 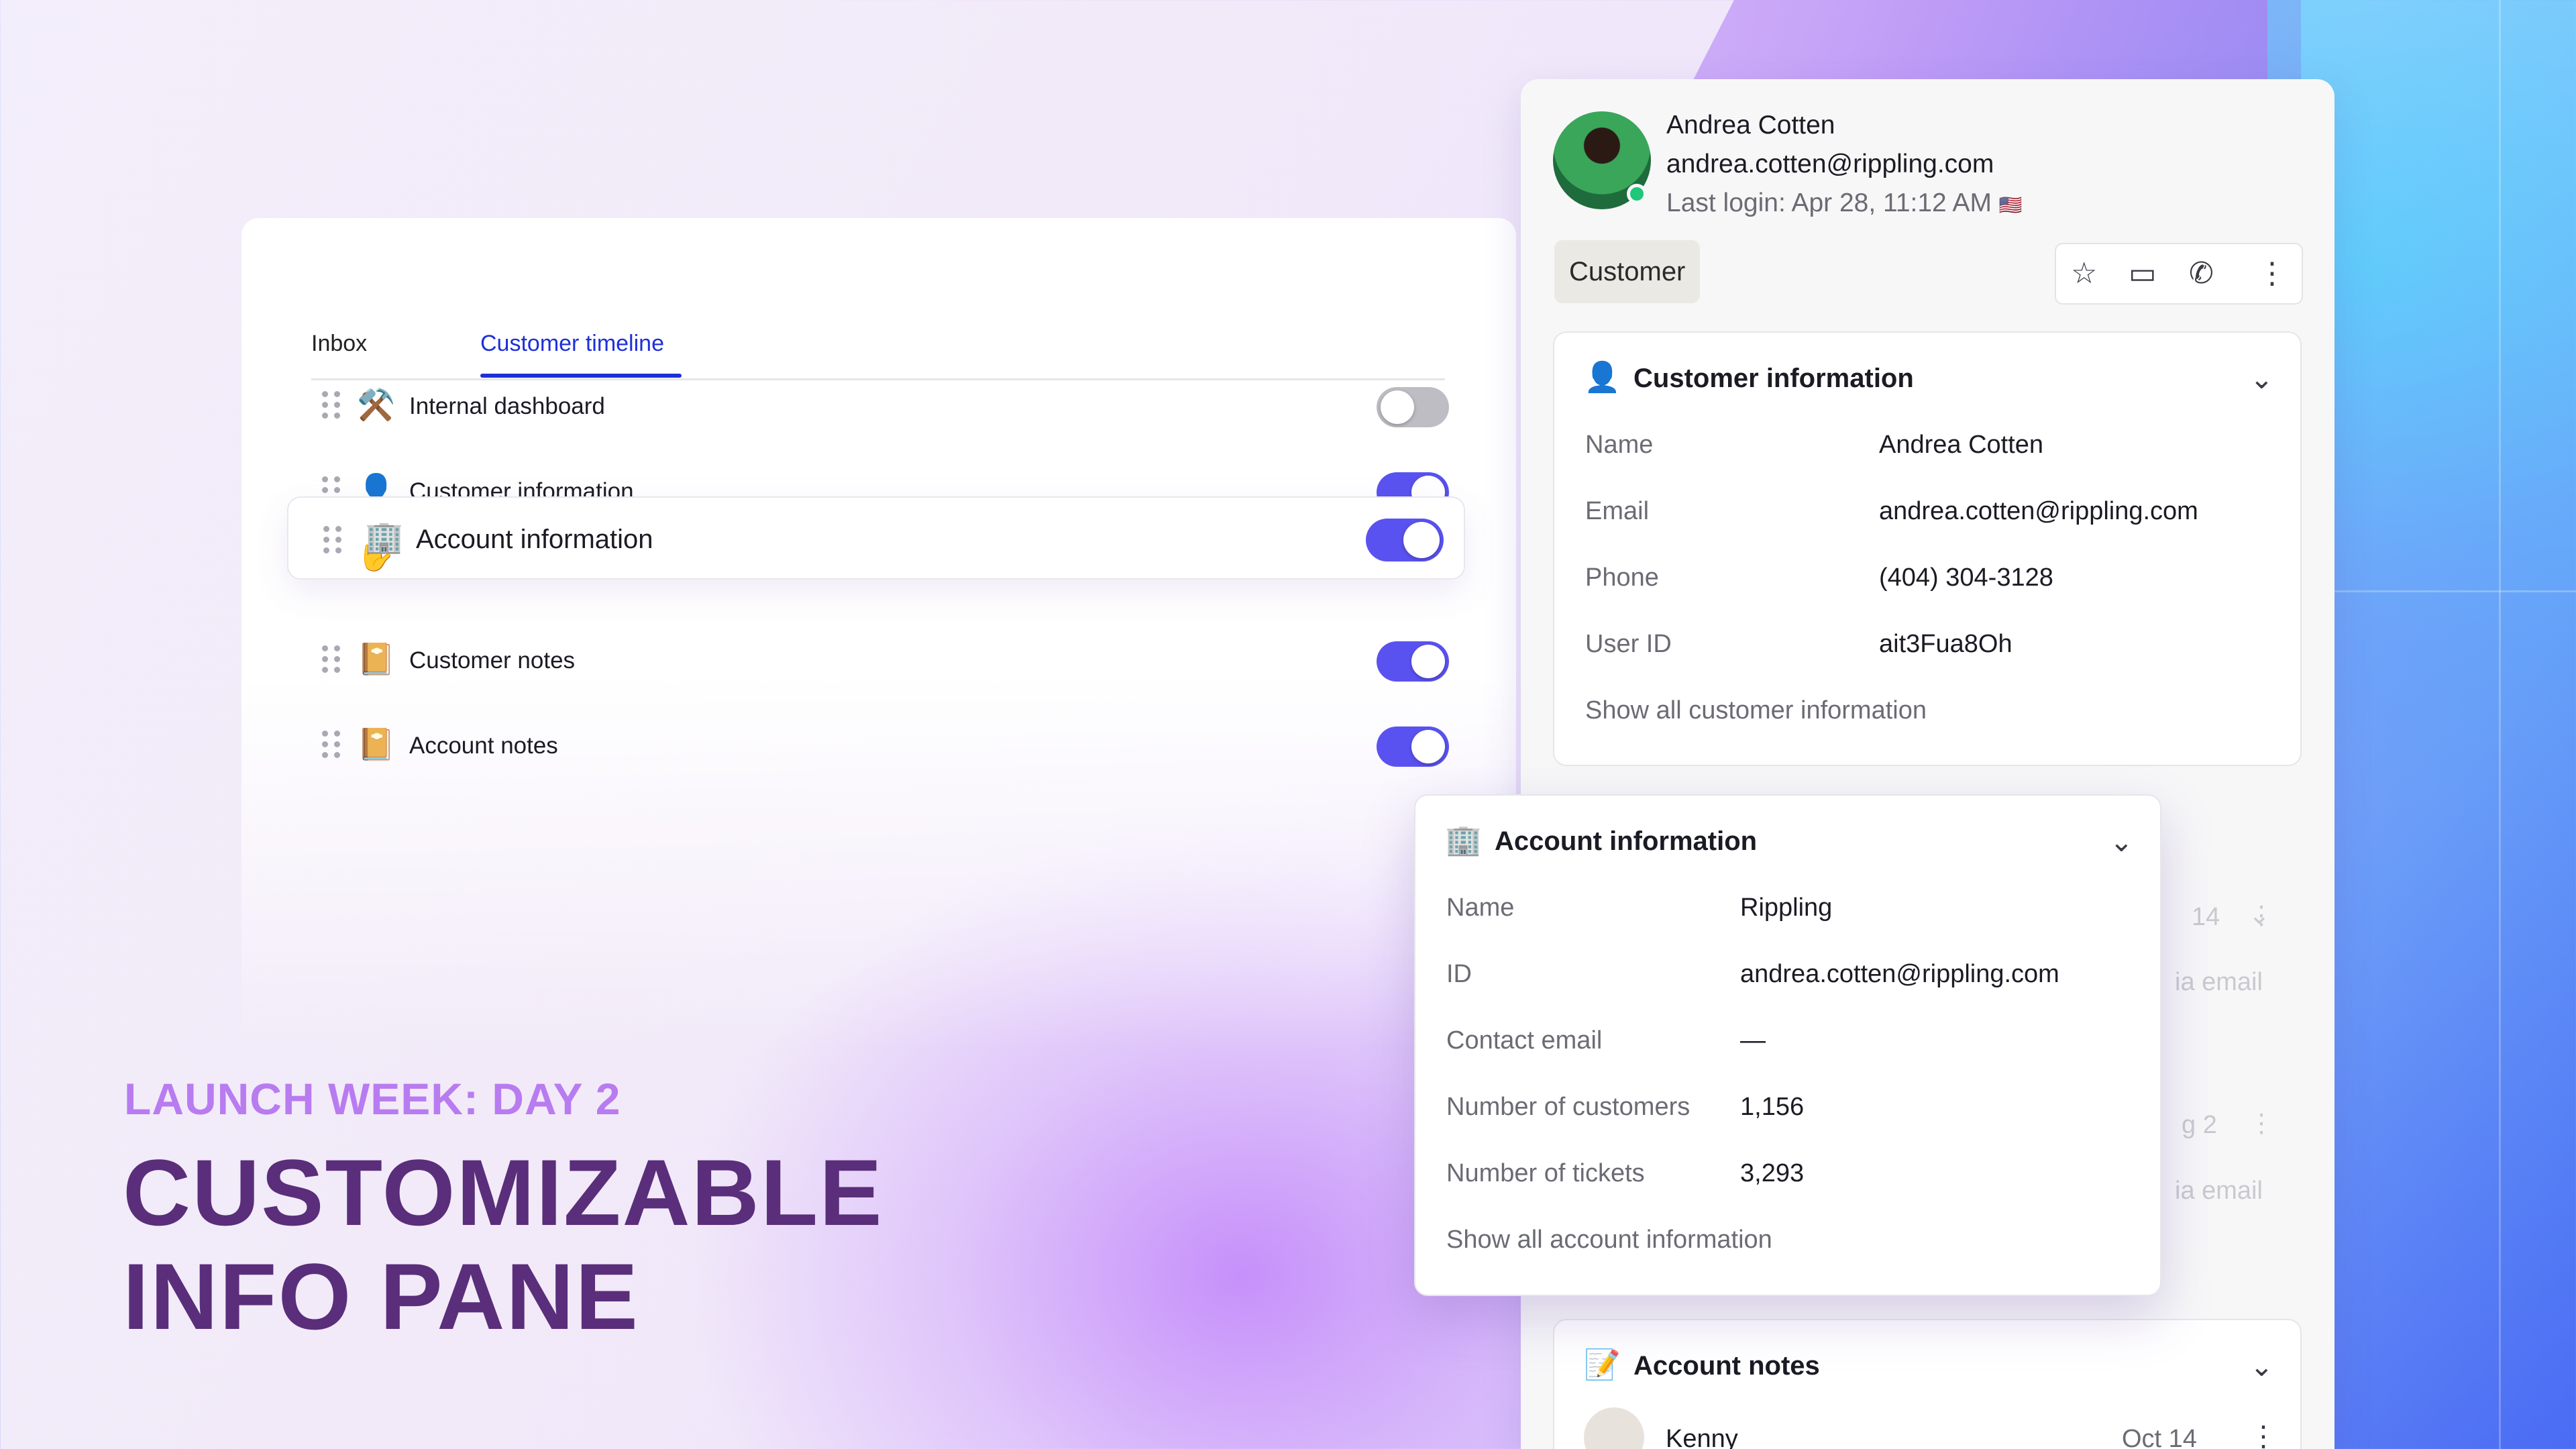 What do you see at coordinates (572, 344) in the screenshot?
I see `tab-customer-timeline: Customer timeline` at bounding box center [572, 344].